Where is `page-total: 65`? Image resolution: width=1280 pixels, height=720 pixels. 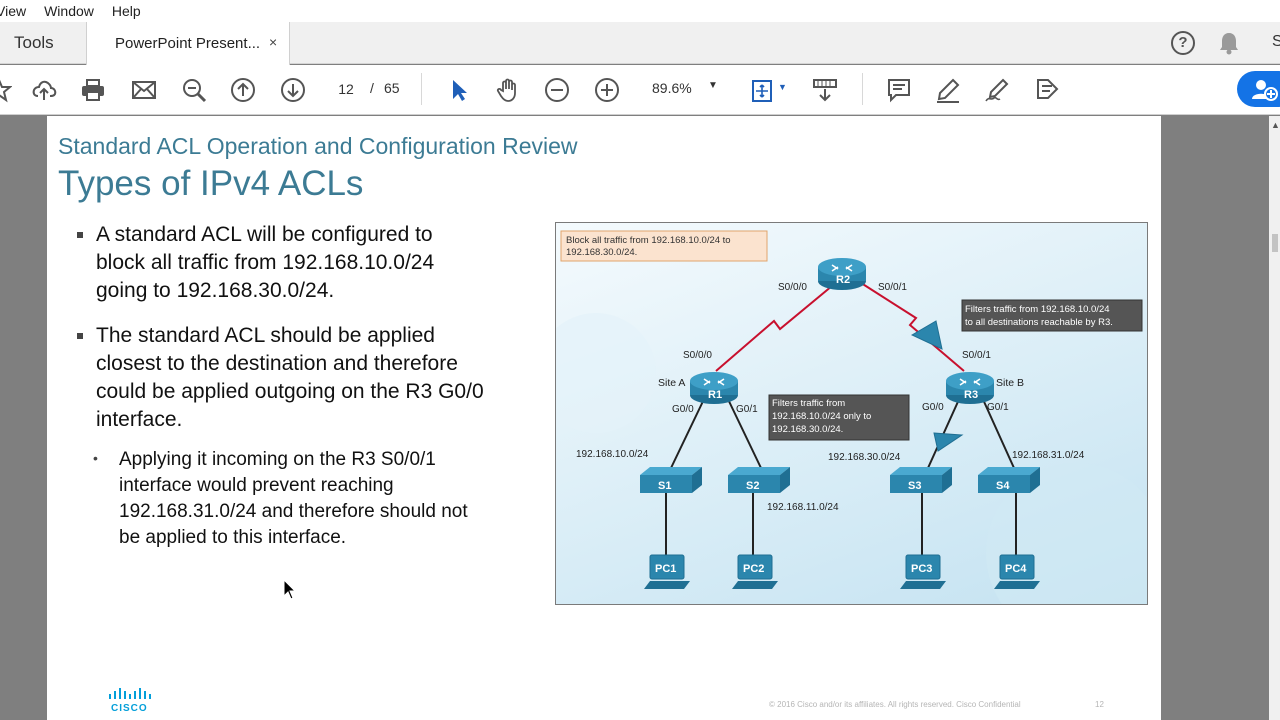 page-total: 65 is located at coordinates (392, 88).